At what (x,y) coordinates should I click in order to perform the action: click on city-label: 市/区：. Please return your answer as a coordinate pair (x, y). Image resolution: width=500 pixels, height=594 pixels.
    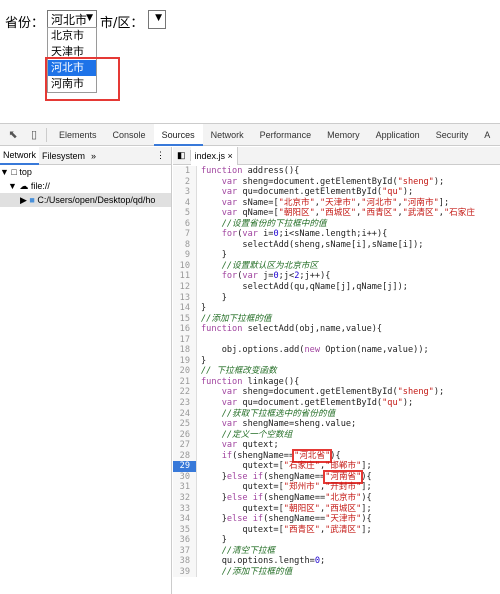
    Looking at the image, I should click on (122, 23).